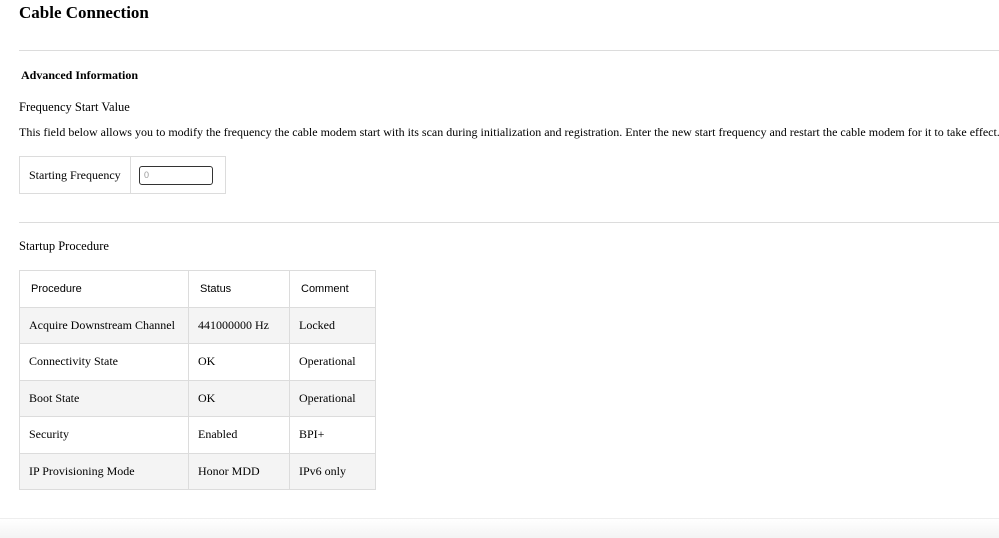 The image size is (999, 538). What do you see at coordinates (75, 175) in the screenshot?
I see `starting-frequency-label: Starting Frequency` at bounding box center [75, 175].